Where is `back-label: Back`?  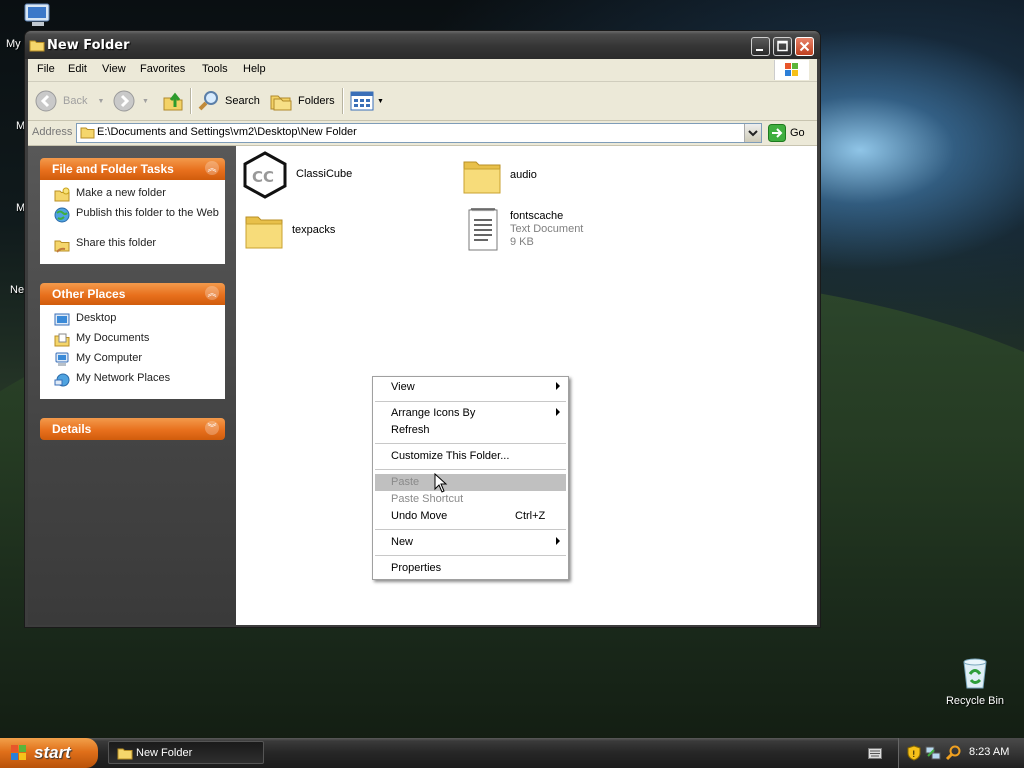 back-label: Back is located at coordinates (75, 101).